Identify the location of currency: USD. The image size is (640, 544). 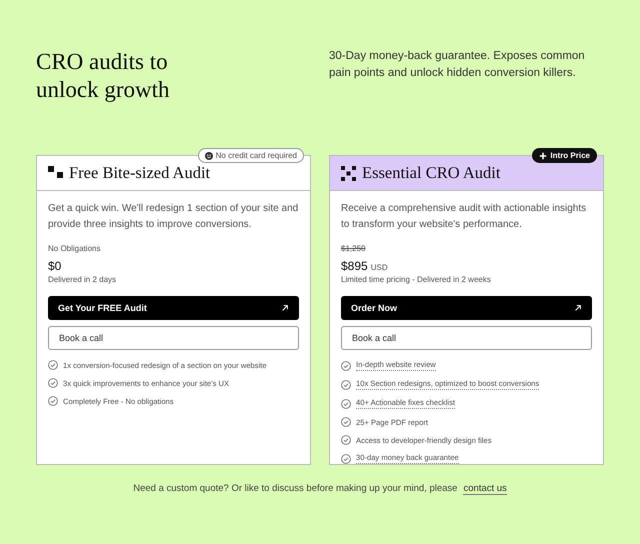
(379, 267).